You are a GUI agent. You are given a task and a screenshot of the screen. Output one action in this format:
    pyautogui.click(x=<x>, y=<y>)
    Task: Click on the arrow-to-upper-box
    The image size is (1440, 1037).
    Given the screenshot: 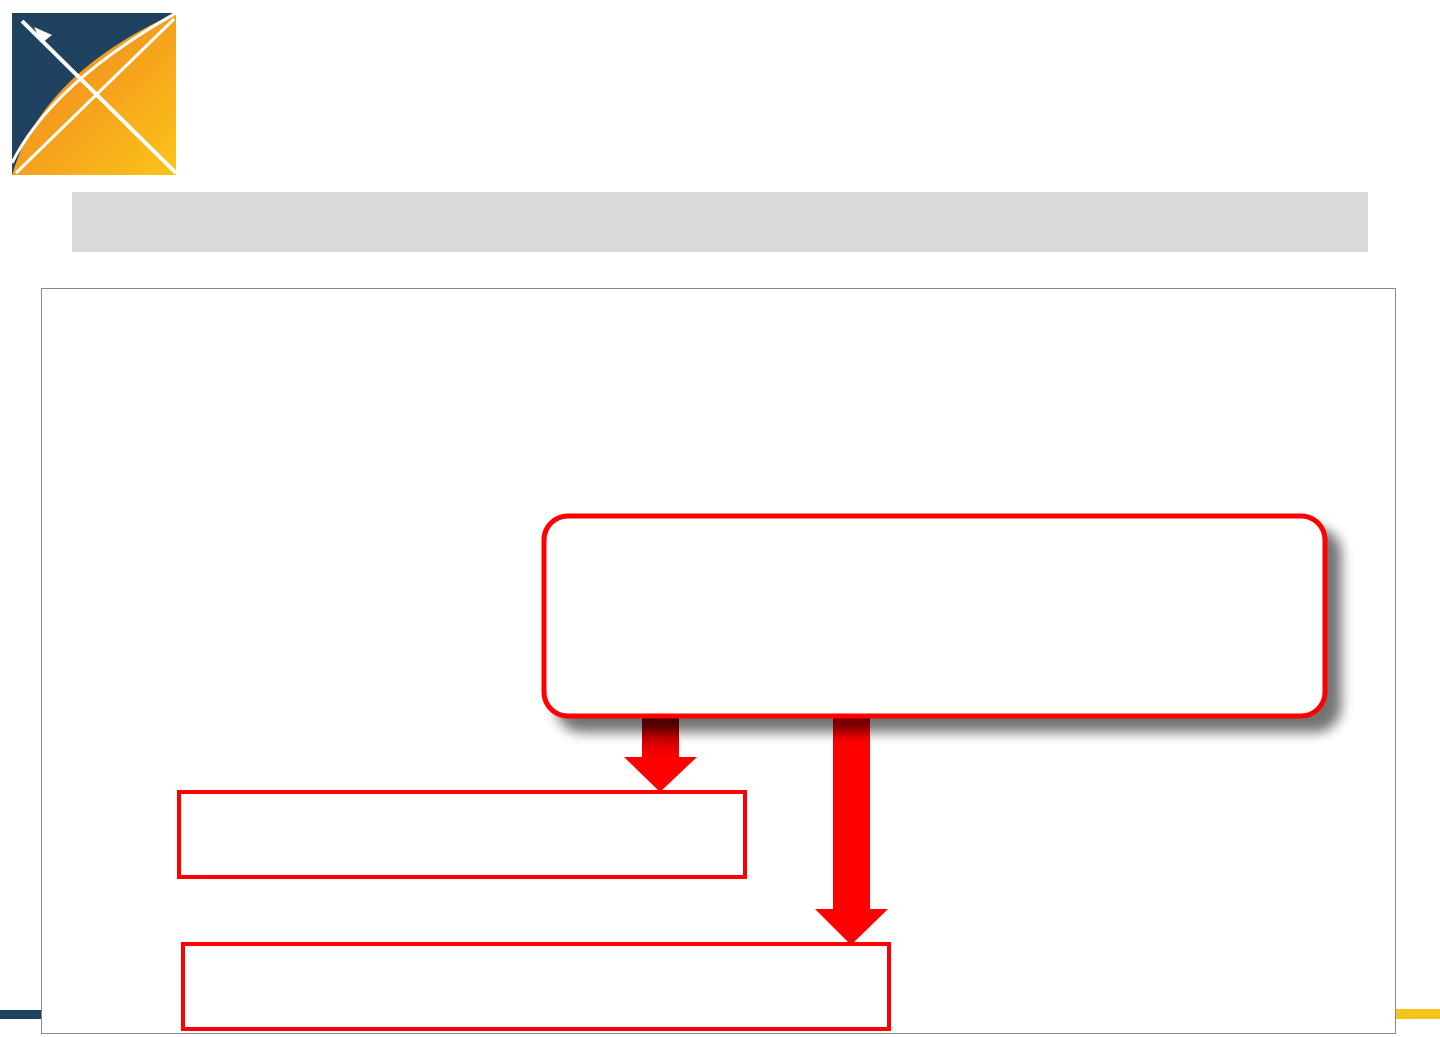 What is the action you would take?
    pyautogui.click(x=660, y=755)
    